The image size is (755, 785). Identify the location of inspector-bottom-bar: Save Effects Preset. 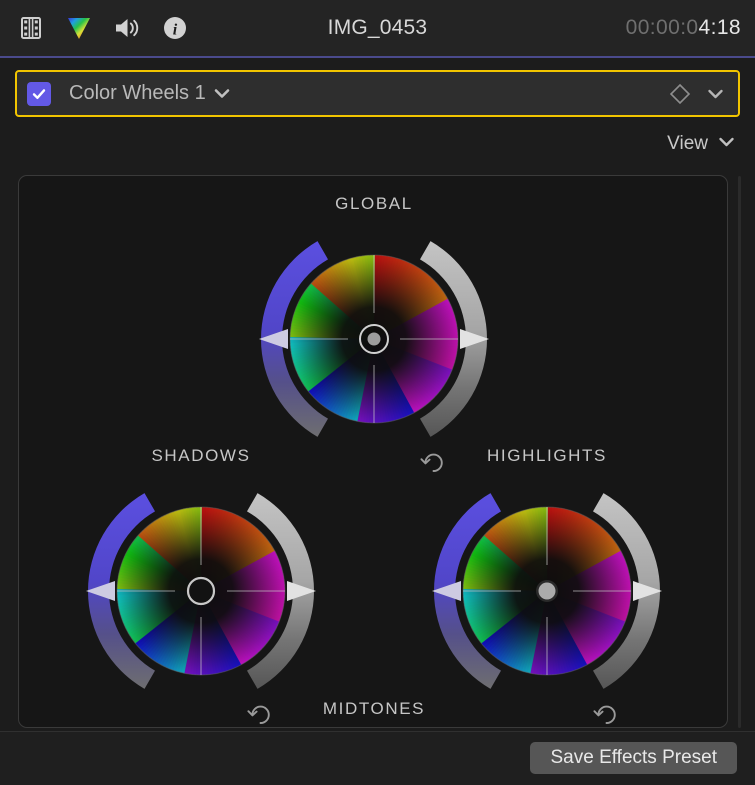
(377, 758).